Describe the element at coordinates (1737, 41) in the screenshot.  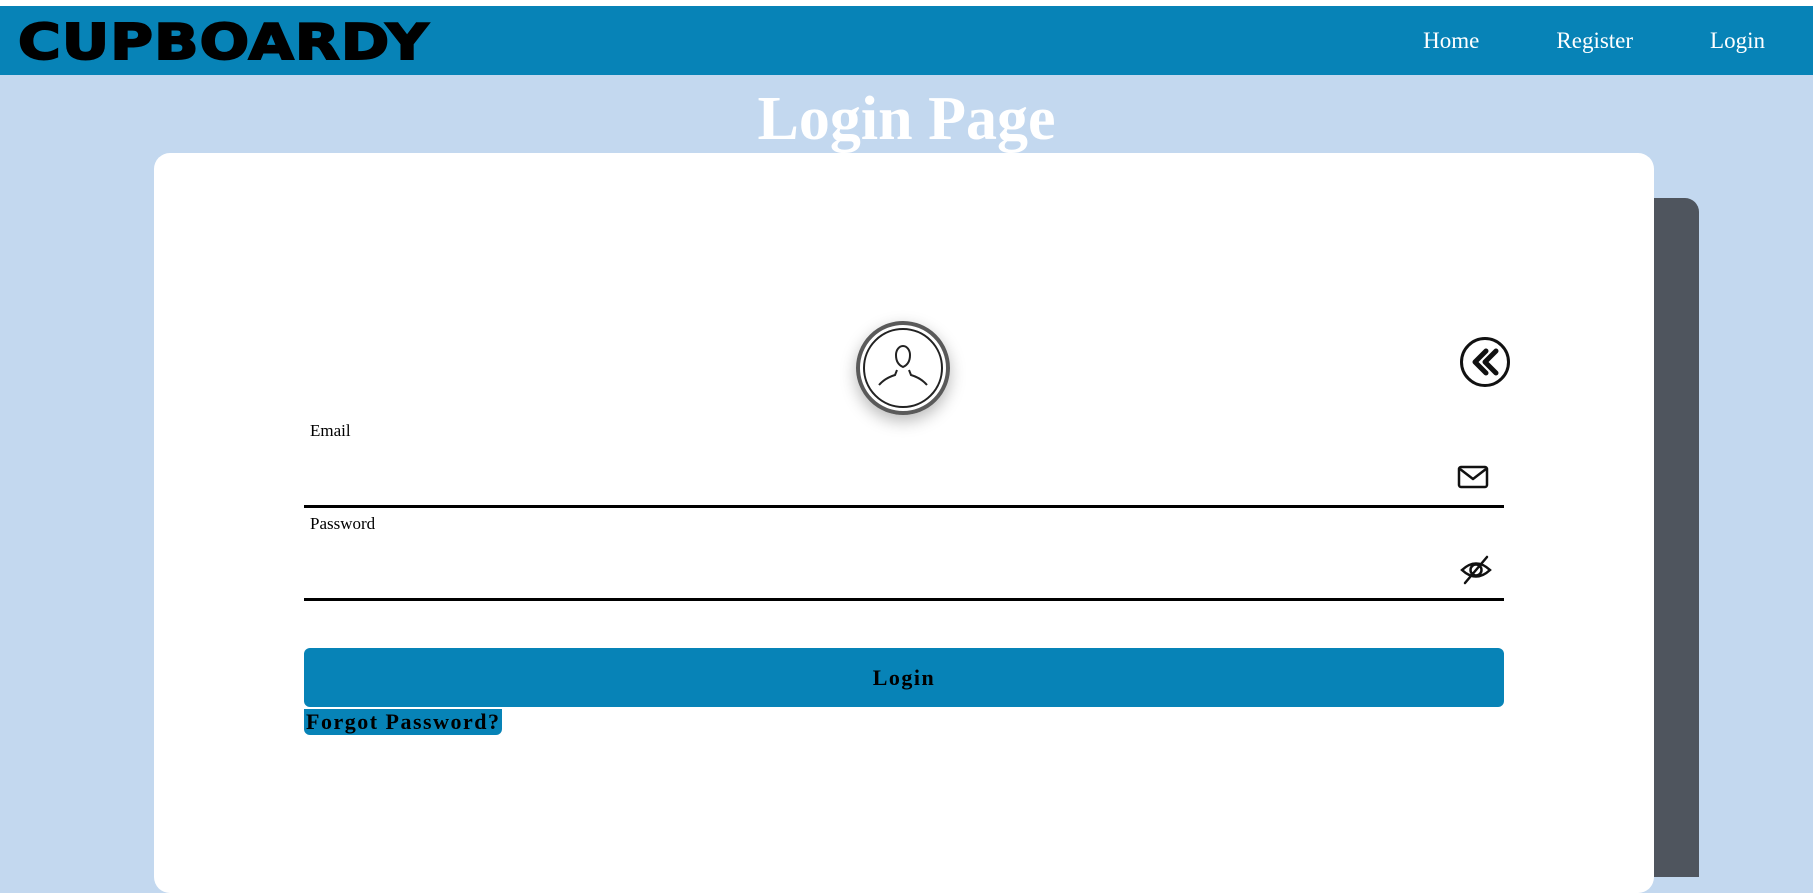
I see `nav-link-login: Login` at that location.